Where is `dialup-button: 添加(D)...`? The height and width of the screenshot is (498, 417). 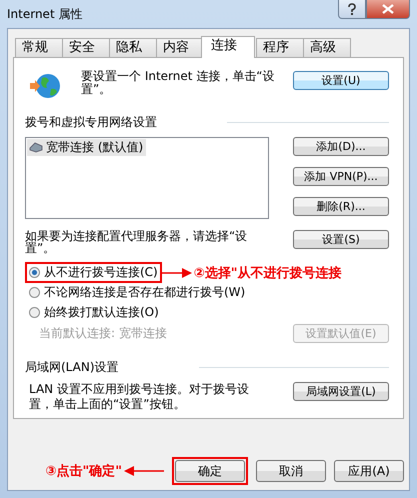 dialup-button: 添加(D)... is located at coordinates (341, 146).